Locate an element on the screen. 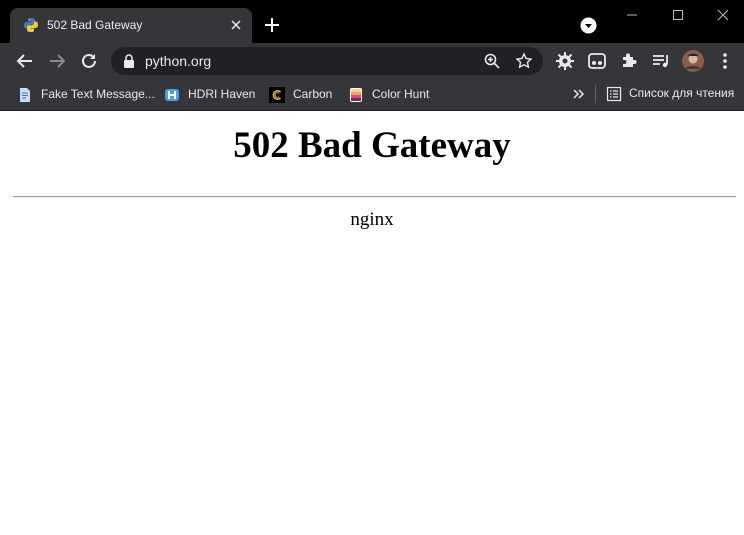  zoom-icon is located at coordinates (492, 61).